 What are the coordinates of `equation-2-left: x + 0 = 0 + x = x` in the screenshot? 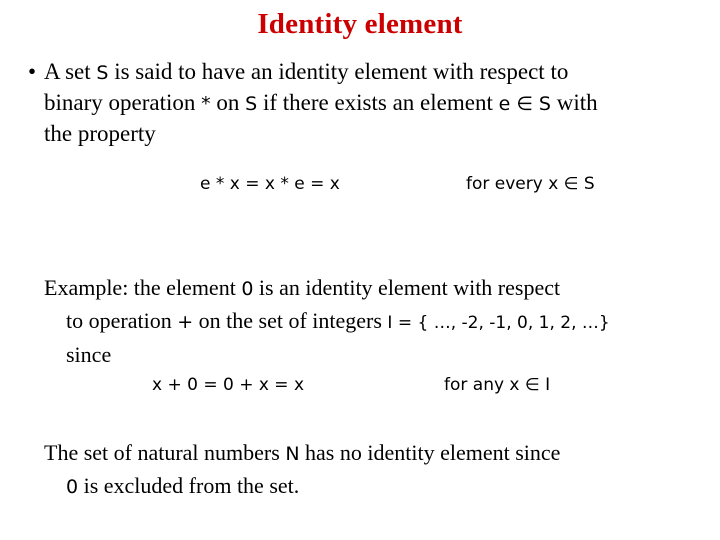 It's located at (228, 385).